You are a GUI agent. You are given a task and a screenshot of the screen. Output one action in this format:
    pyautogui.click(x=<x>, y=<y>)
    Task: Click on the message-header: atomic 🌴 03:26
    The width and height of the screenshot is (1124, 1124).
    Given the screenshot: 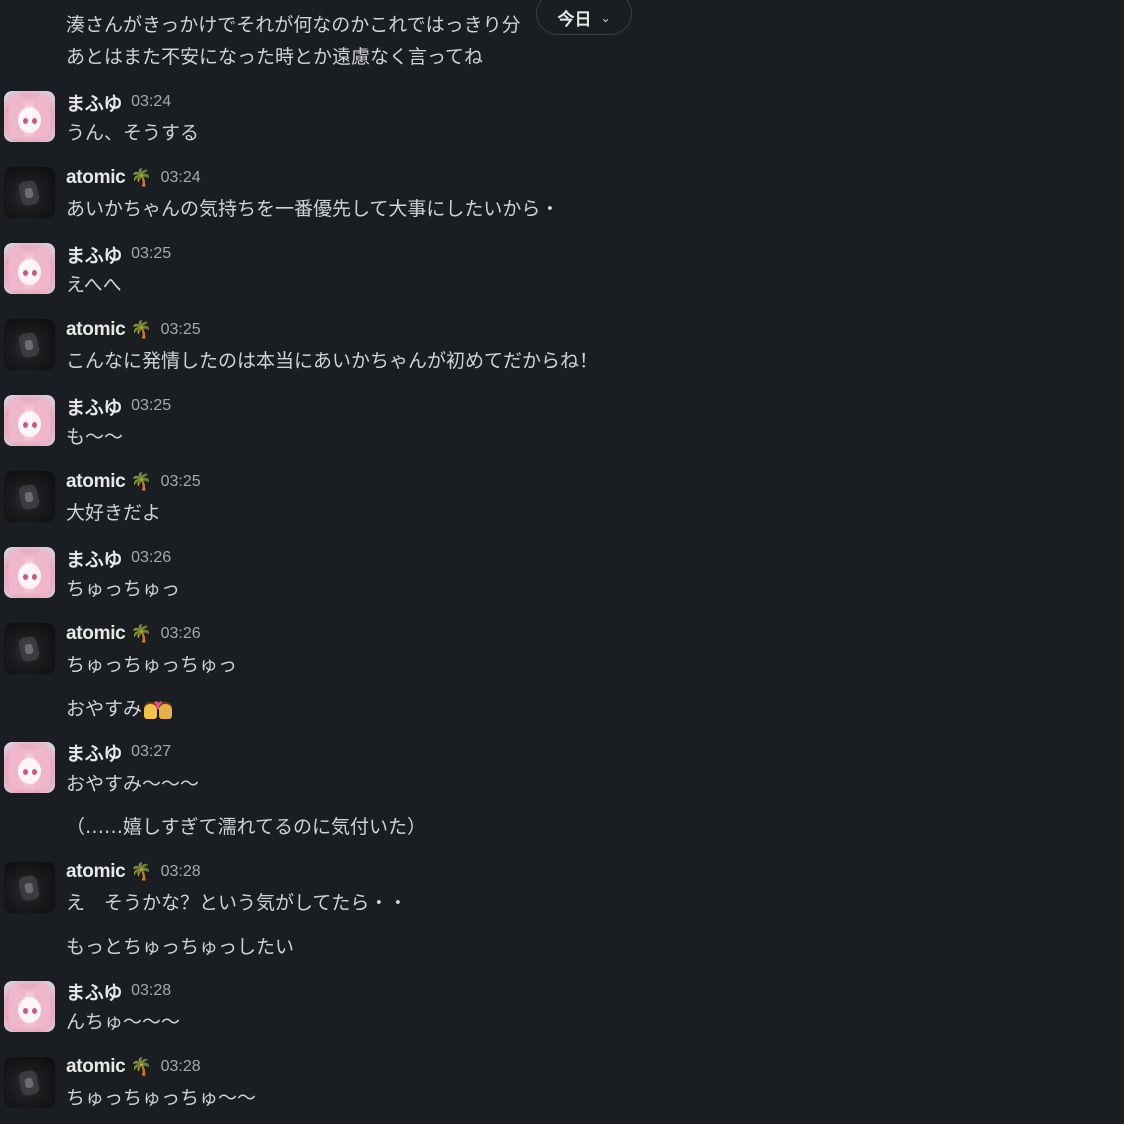 What is the action you would take?
    pyautogui.click(x=133, y=634)
    